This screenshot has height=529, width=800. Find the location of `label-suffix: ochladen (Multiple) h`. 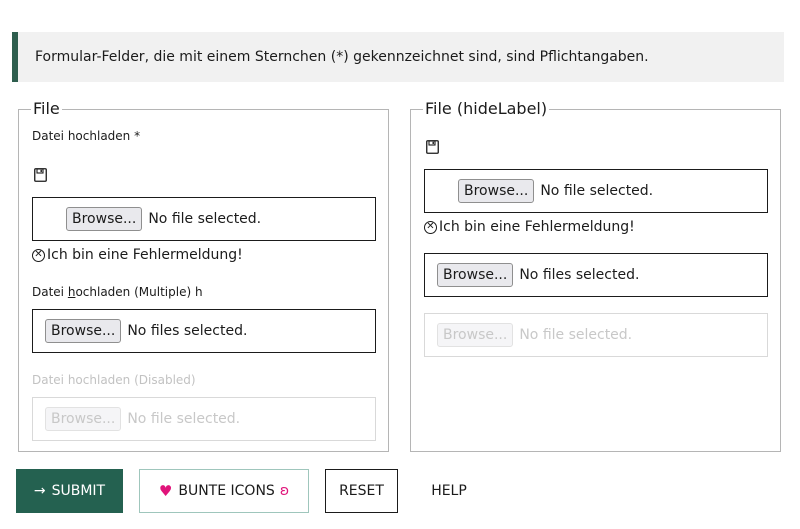

label-suffix: ochladen (Multiple) h is located at coordinates (139, 292).